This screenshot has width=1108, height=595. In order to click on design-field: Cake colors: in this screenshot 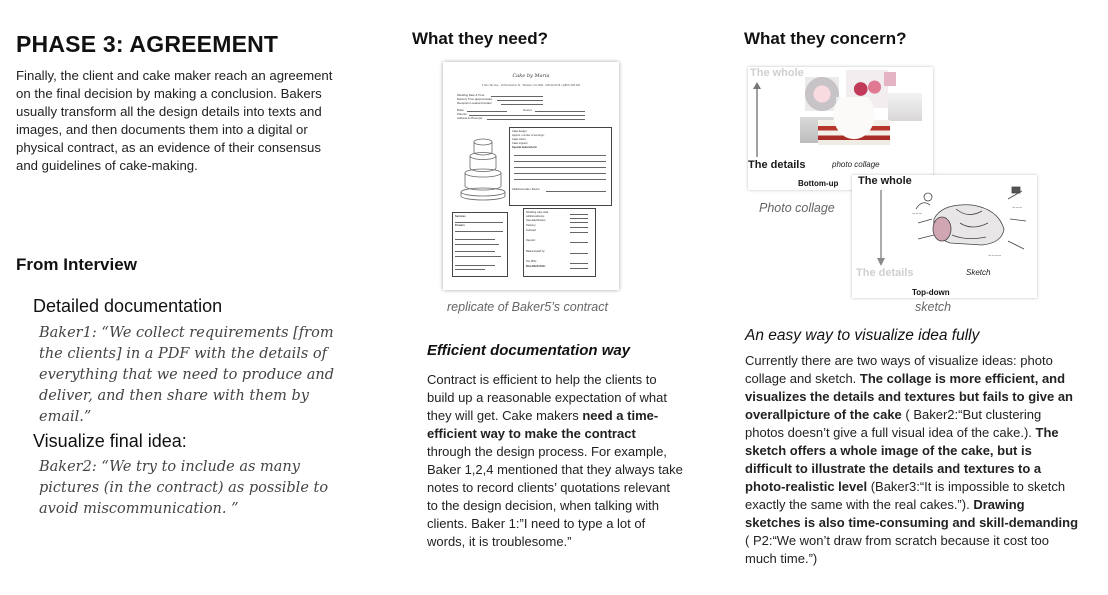, I will do `click(519, 139)`.